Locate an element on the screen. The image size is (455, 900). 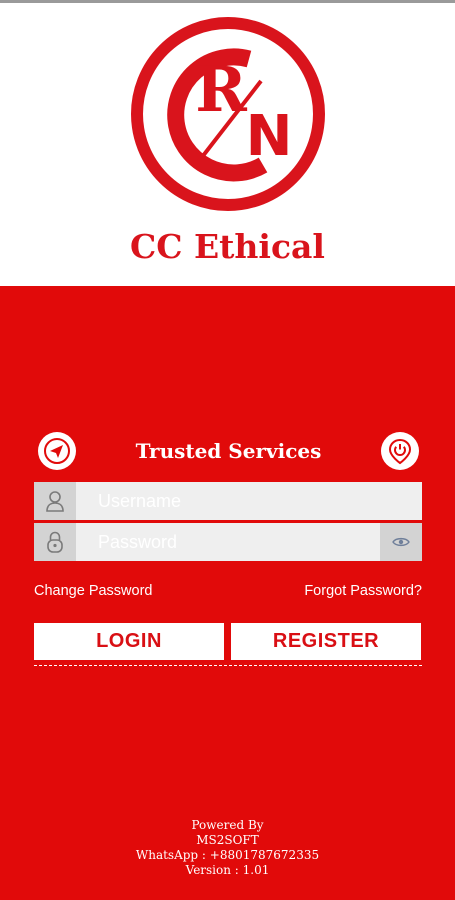
services-row: Trusted Services is located at coordinates (228, 452).